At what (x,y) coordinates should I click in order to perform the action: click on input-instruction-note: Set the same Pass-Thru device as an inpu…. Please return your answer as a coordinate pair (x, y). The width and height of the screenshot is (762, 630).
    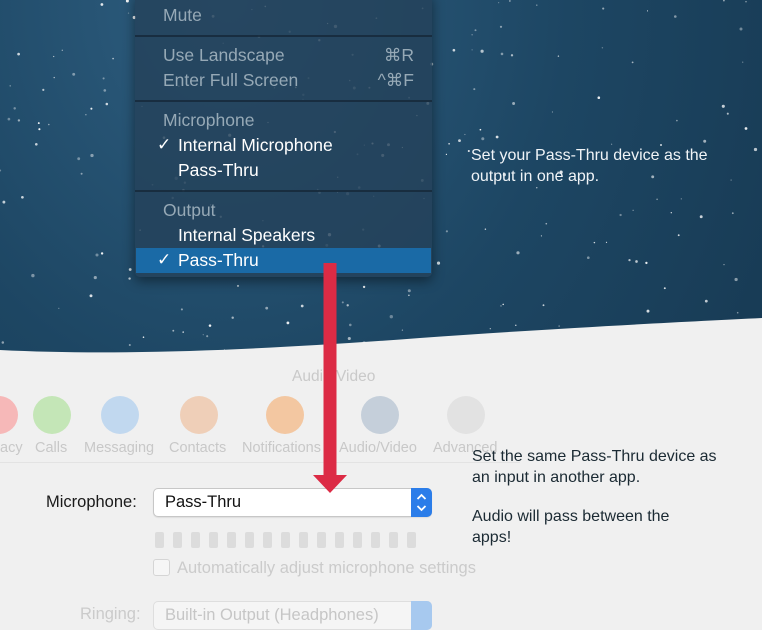
    Looking at the image, I should click on (594, 467).